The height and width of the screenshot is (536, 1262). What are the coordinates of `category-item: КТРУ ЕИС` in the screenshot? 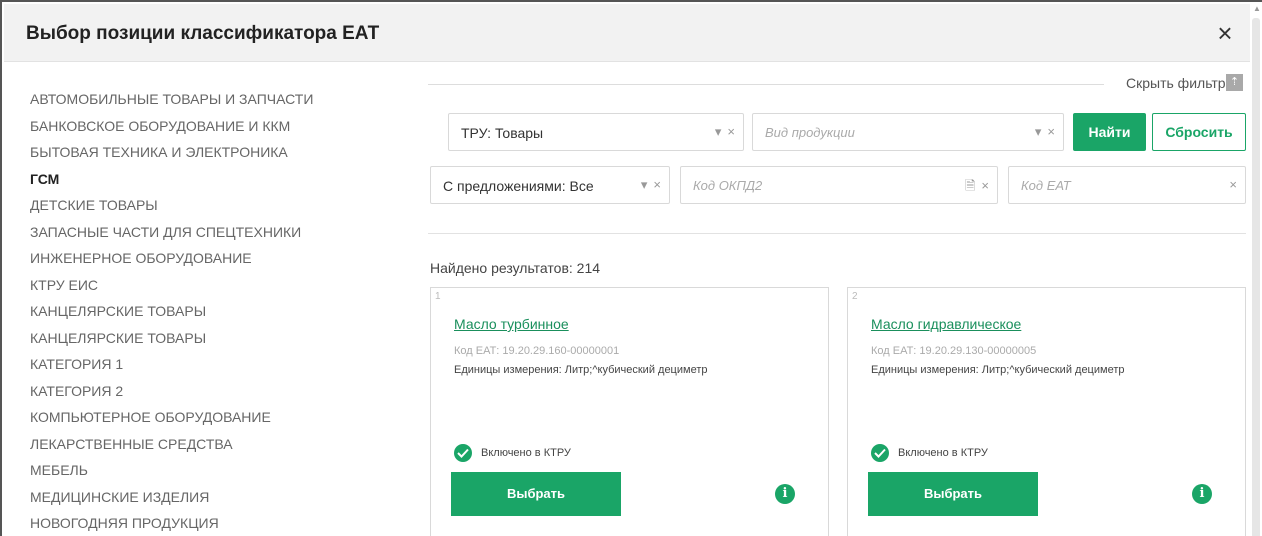 It's located at (210, 285).